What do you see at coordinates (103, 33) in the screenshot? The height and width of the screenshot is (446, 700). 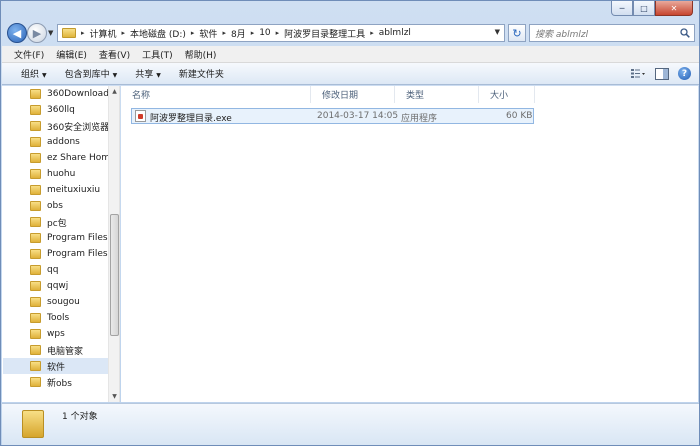 I see `breadcrumb-computer: 计算机` at bounding box center [103, 33].